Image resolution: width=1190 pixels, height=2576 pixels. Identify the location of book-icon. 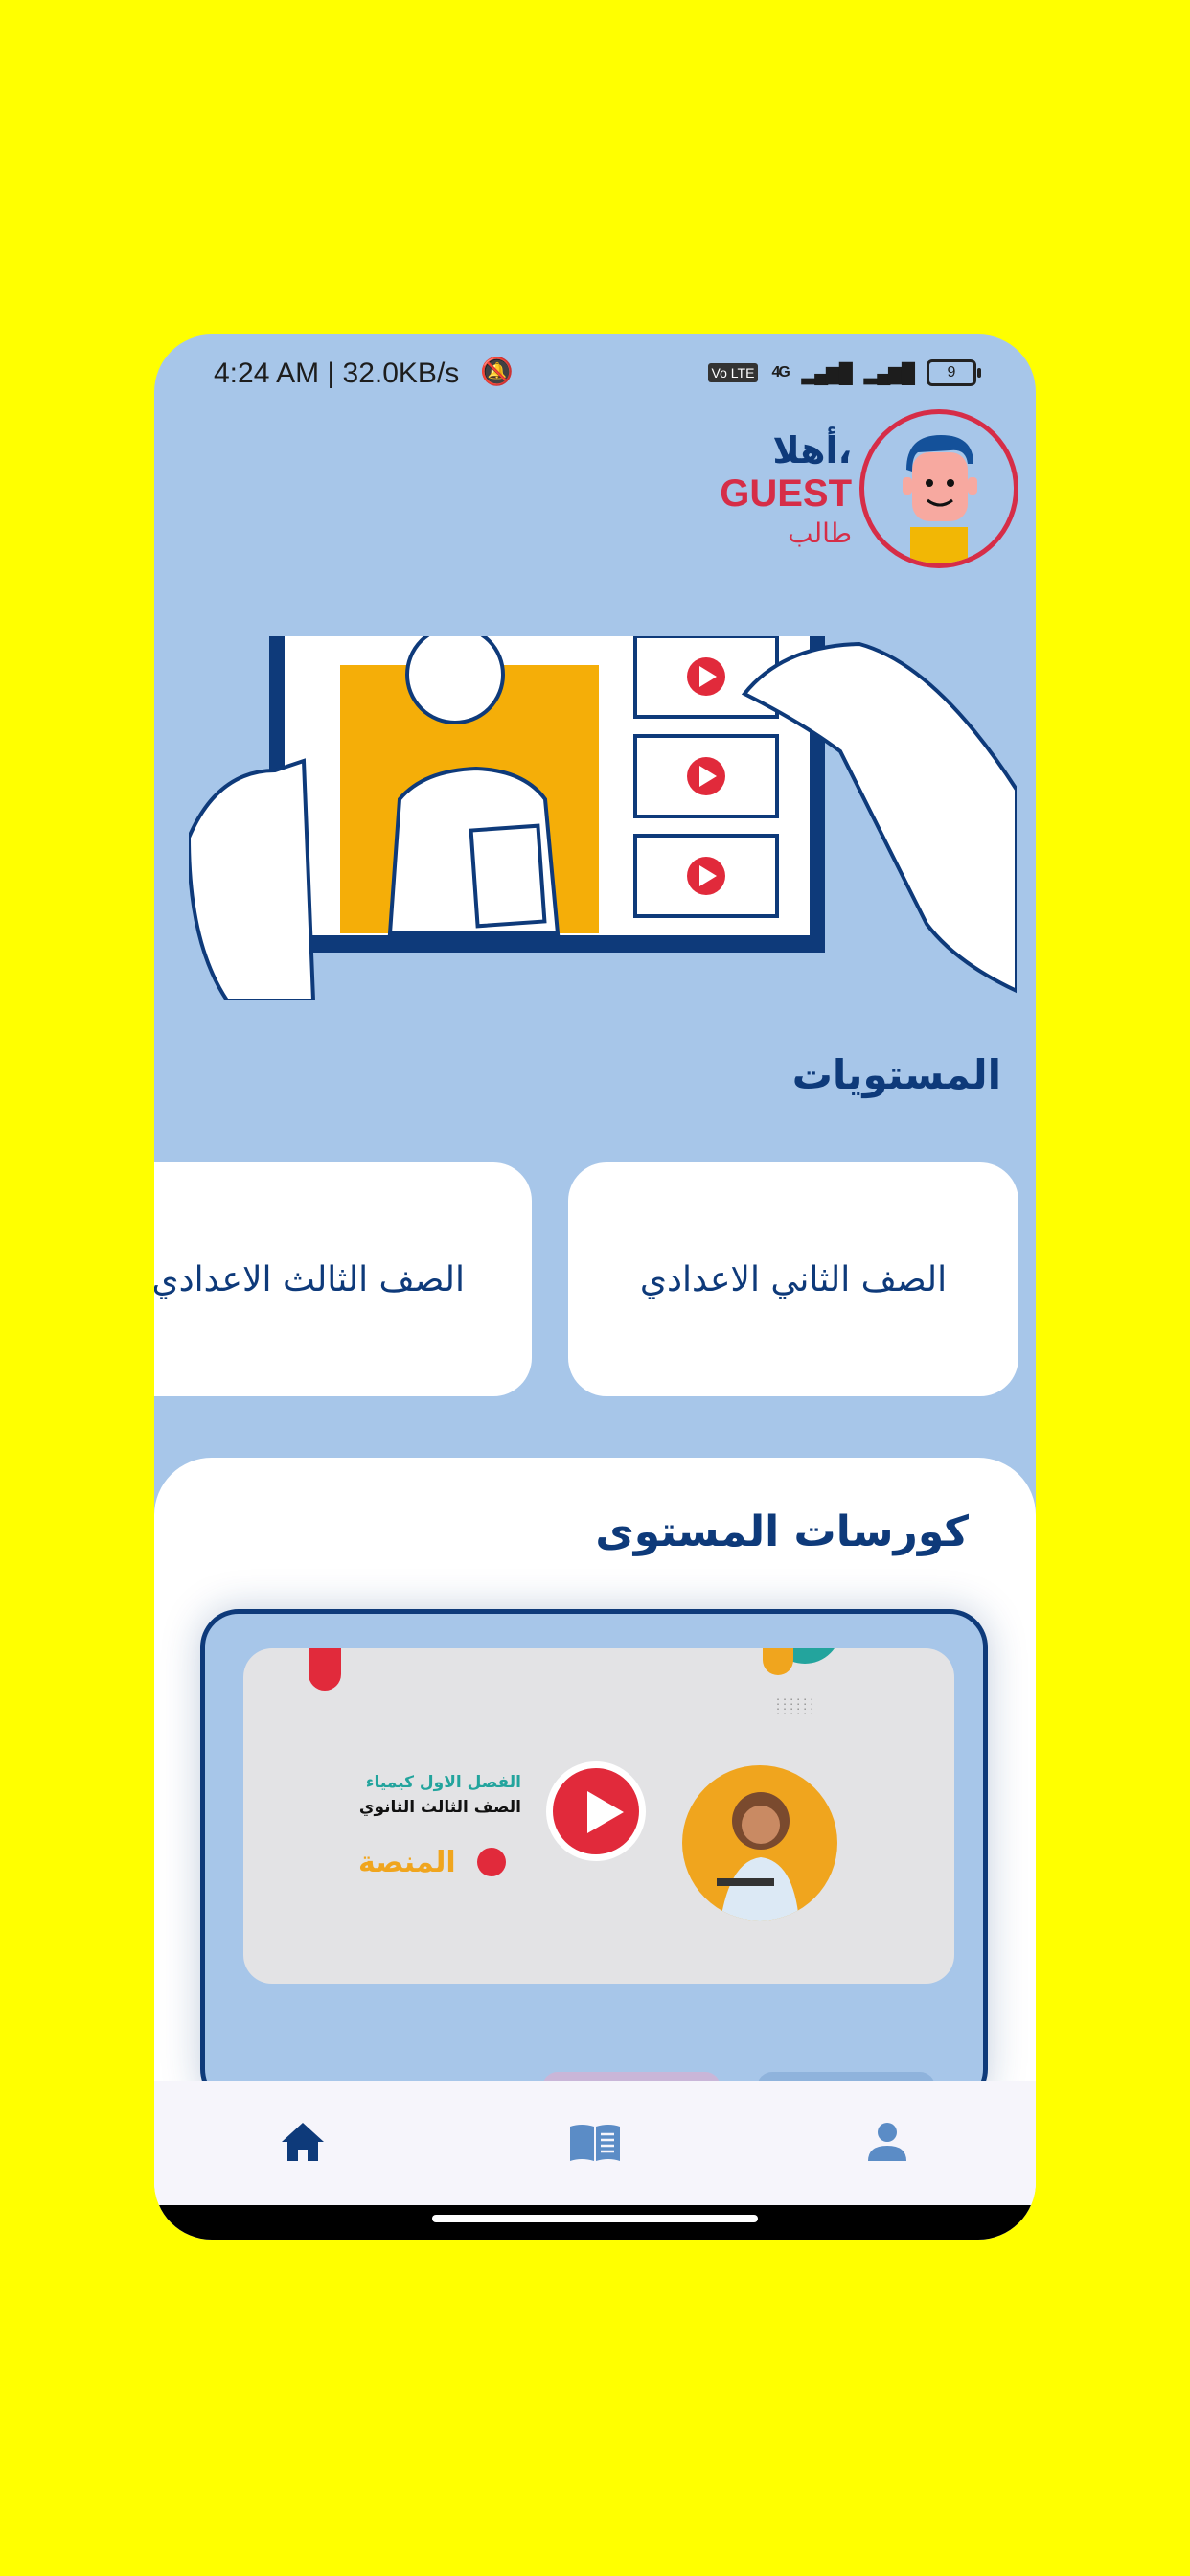
(595, 2143).